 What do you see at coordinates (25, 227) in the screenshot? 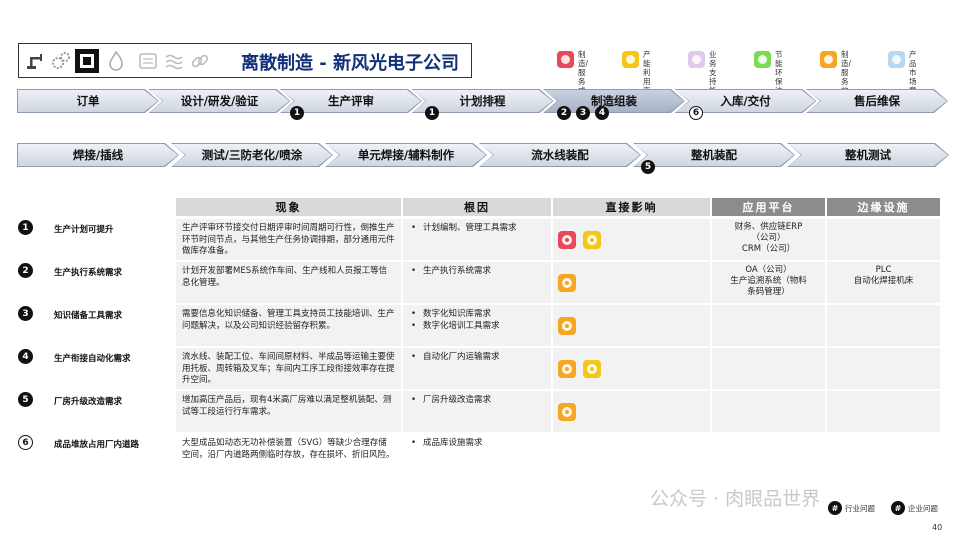
I see `row-number-badge: 1` at bounding box center [25, 227].